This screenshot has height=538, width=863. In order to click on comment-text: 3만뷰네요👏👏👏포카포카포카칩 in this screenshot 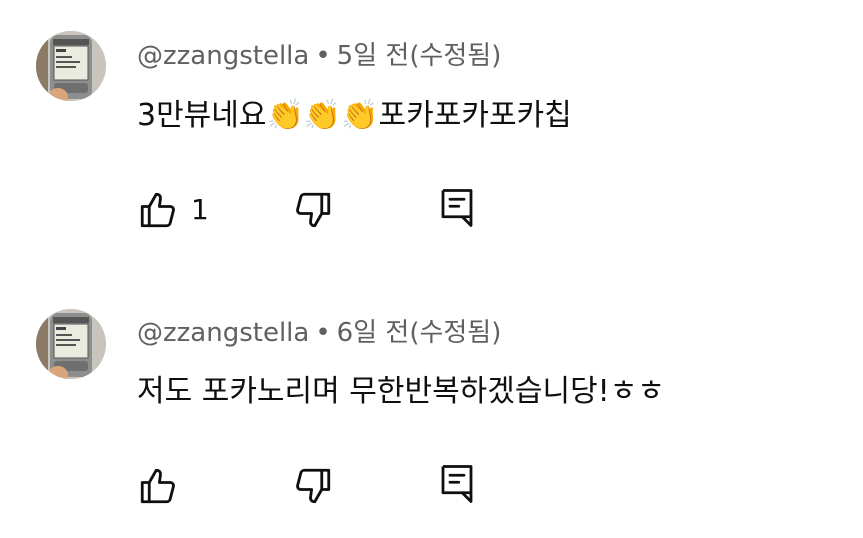, I will do `click(354, 115)`.